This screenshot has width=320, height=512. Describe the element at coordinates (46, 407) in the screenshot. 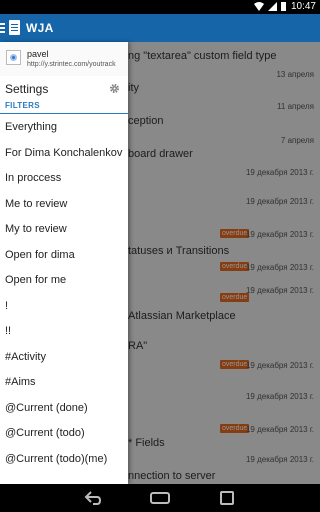

I see `filter-label: @Current (done)` at that location.